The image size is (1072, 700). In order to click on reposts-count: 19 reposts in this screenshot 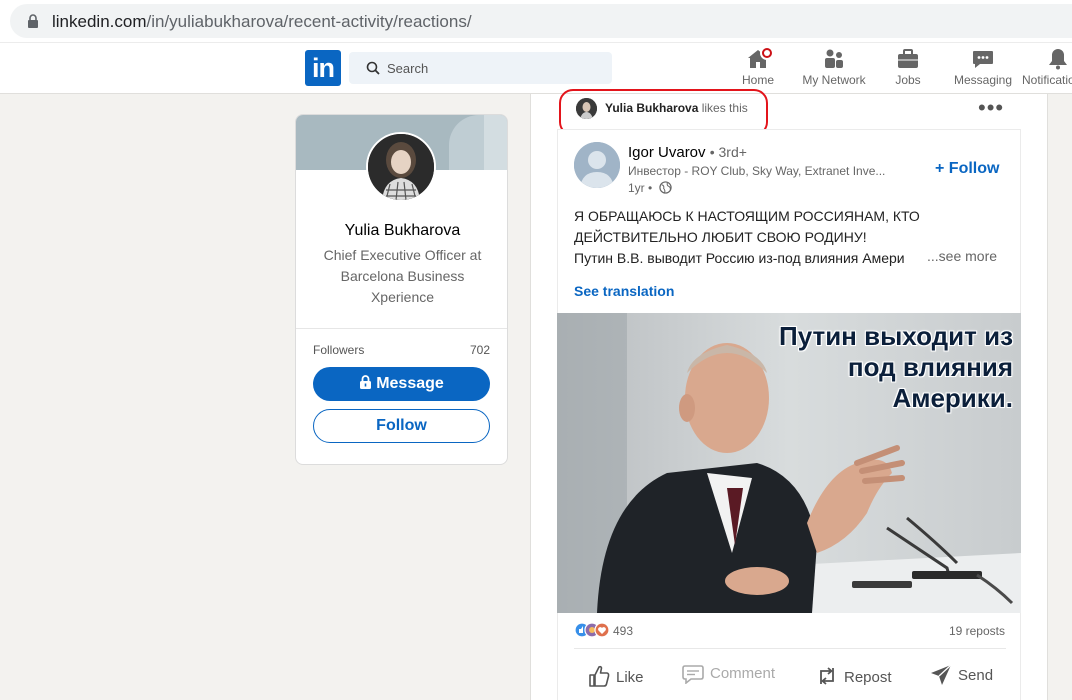, I will do `click(977, 631)`.